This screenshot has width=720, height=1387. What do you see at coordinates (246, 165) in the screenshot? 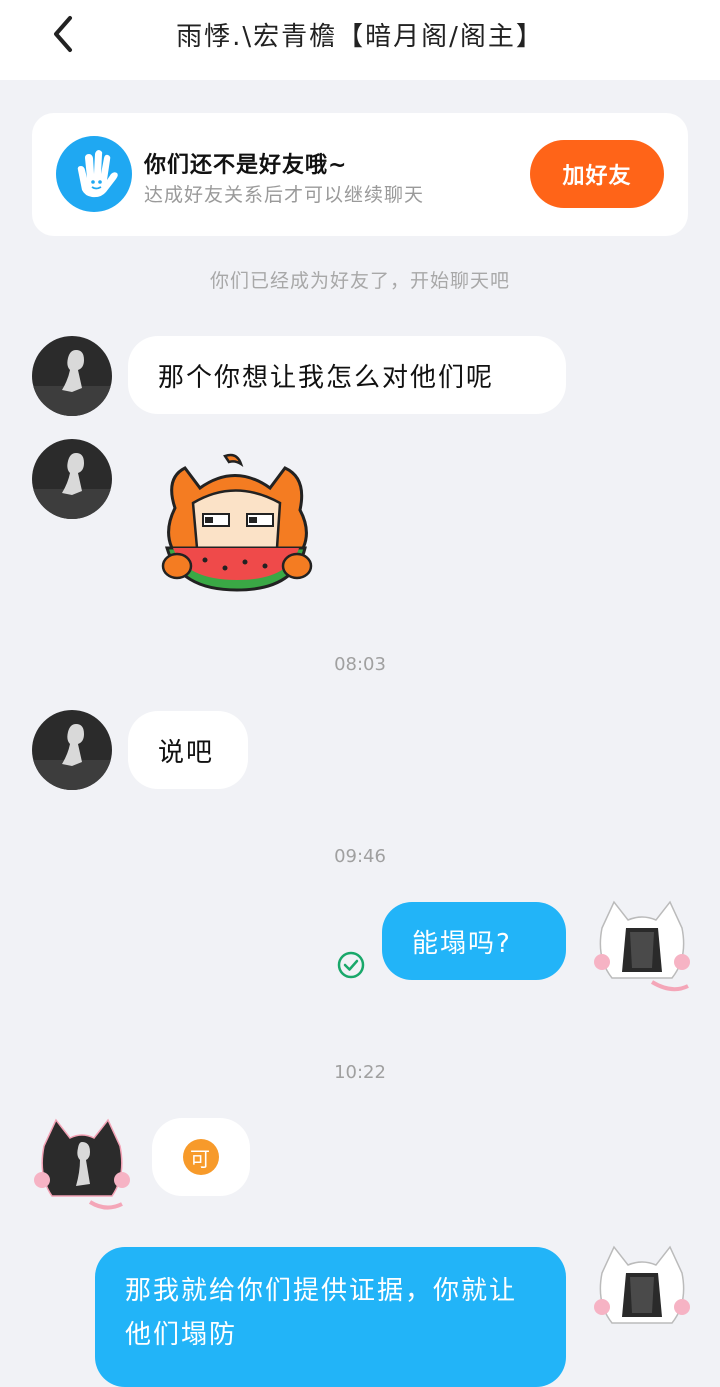
I see `banner-title: 你们还不是好友哦~` at bounding box center [246, 165].